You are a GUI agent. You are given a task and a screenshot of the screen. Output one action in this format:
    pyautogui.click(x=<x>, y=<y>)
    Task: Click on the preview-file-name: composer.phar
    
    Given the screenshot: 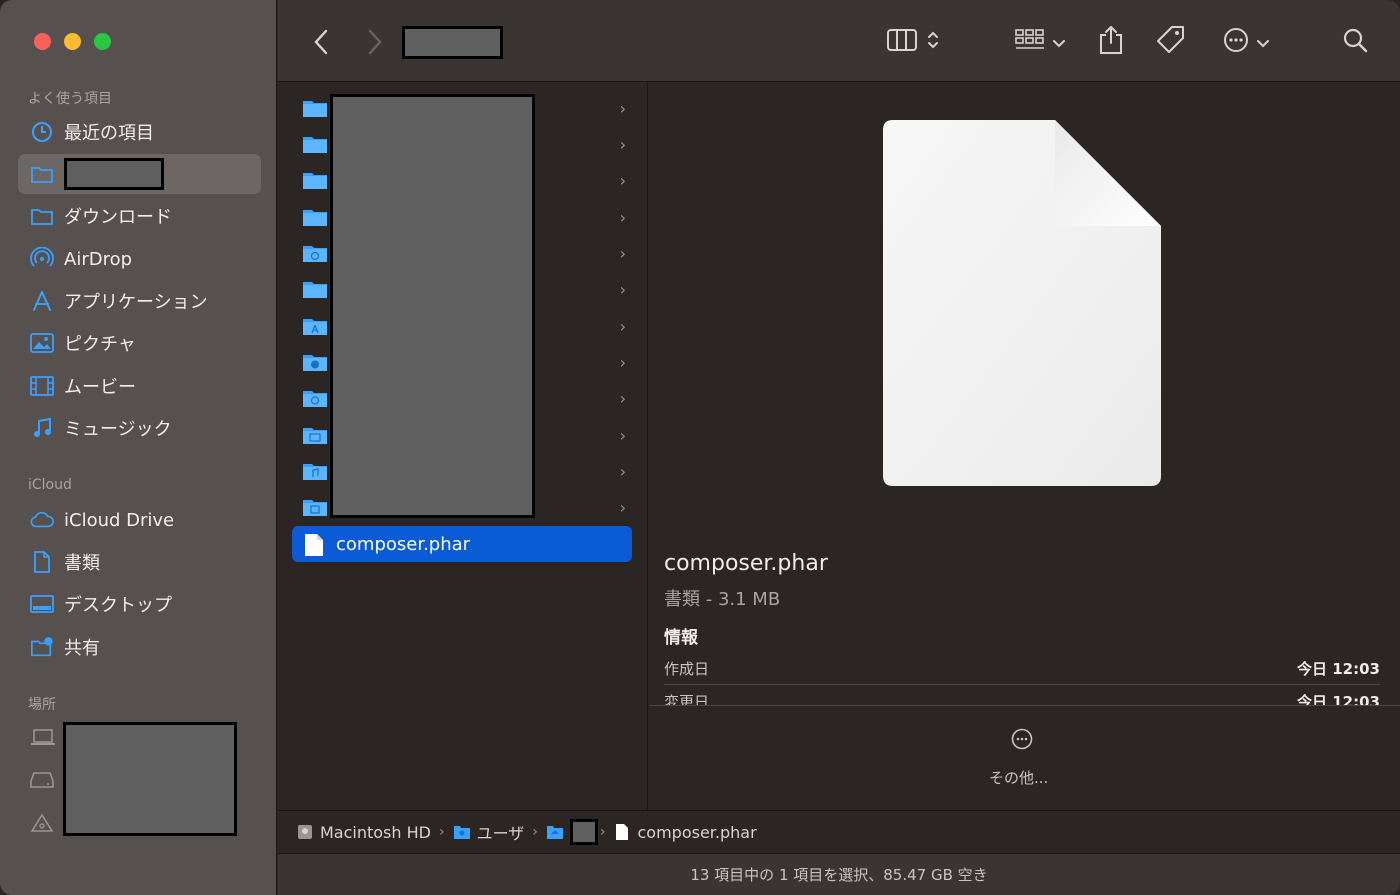 What is the action you would take?
    pyautogui.click(x=746, y=563)
    